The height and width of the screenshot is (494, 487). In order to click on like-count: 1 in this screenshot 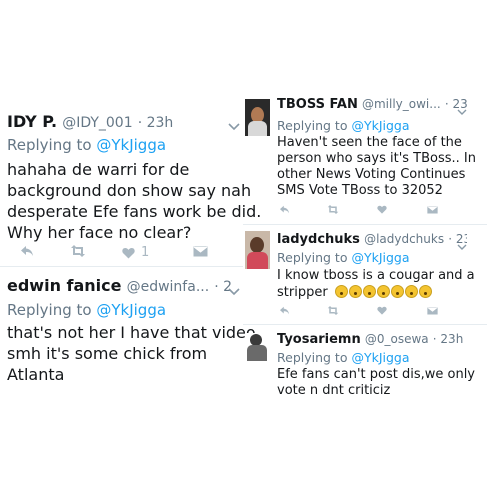, I will do `click(145, 252)`.